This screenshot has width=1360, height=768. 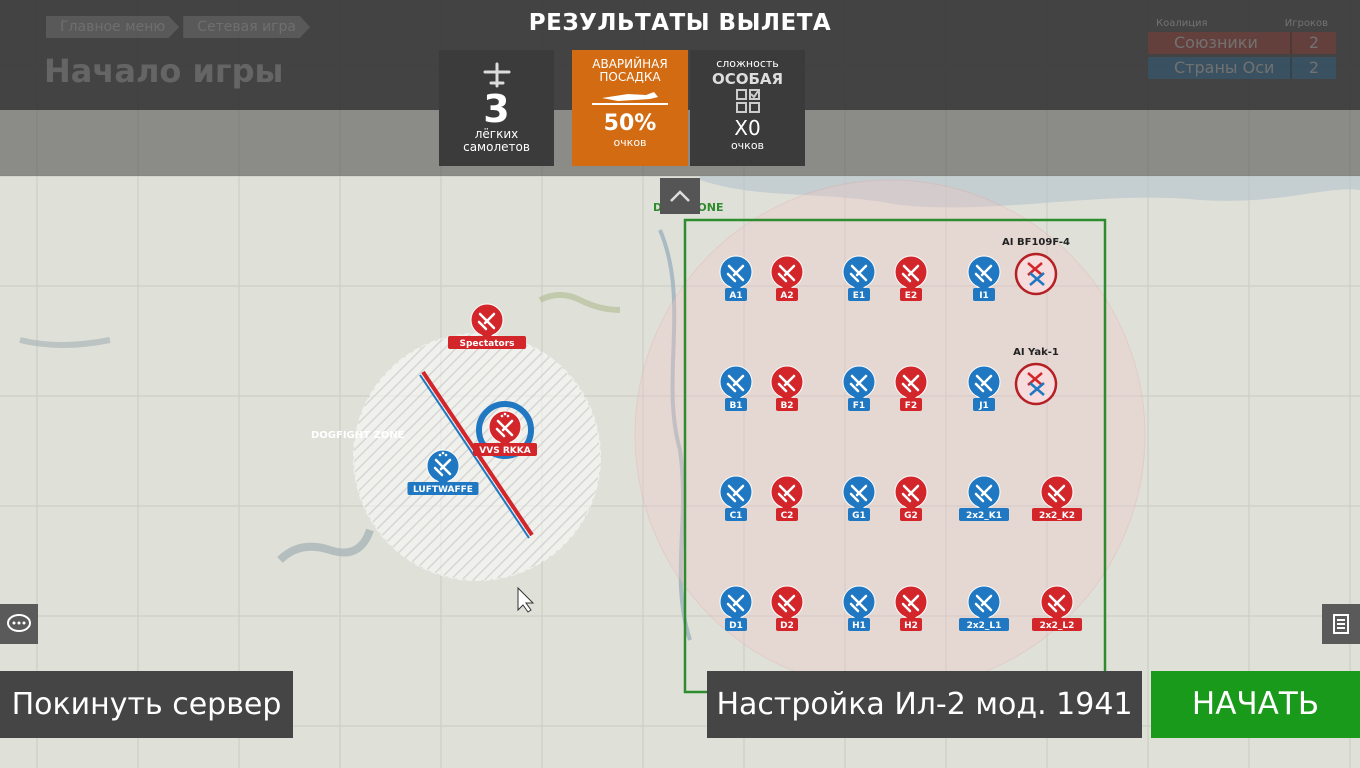 What do you see at coordinates (1306, 23) in the screenshot?
I see `players-column-header: Игроков` at bounding box center [1306, 23].